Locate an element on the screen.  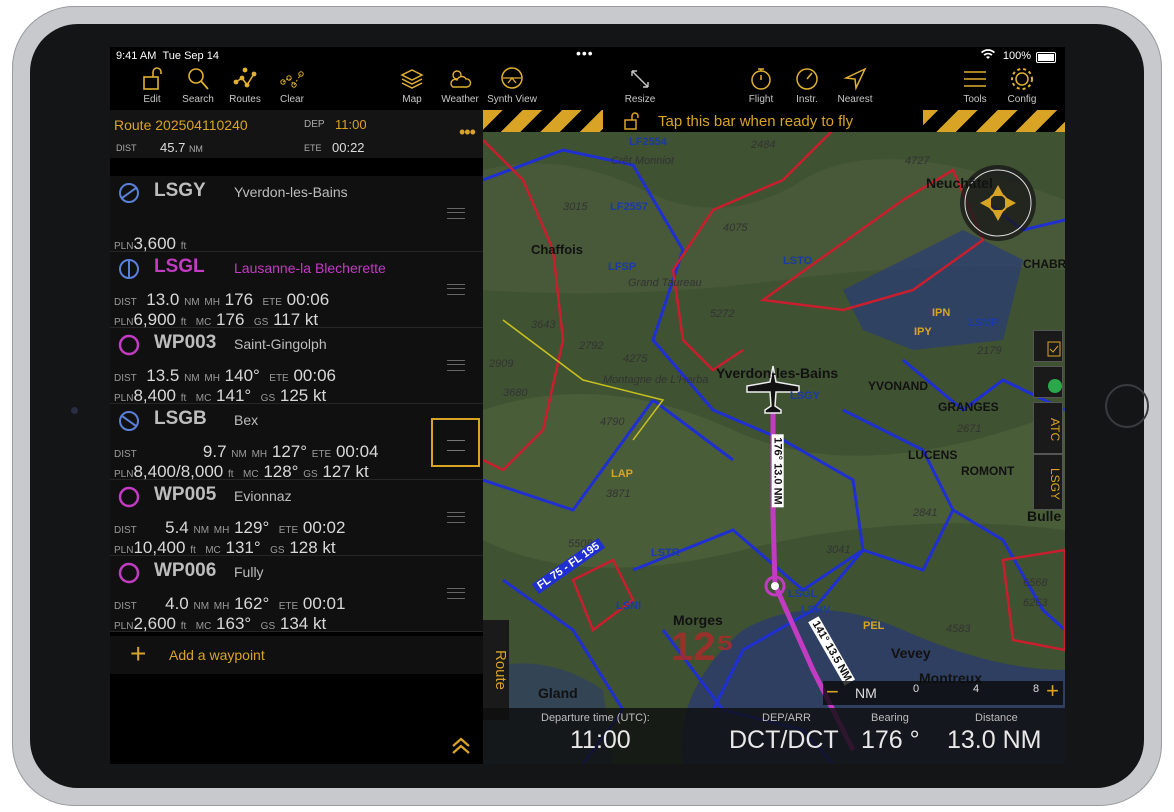
map-label: IPN is located at coordinates (941, 313).